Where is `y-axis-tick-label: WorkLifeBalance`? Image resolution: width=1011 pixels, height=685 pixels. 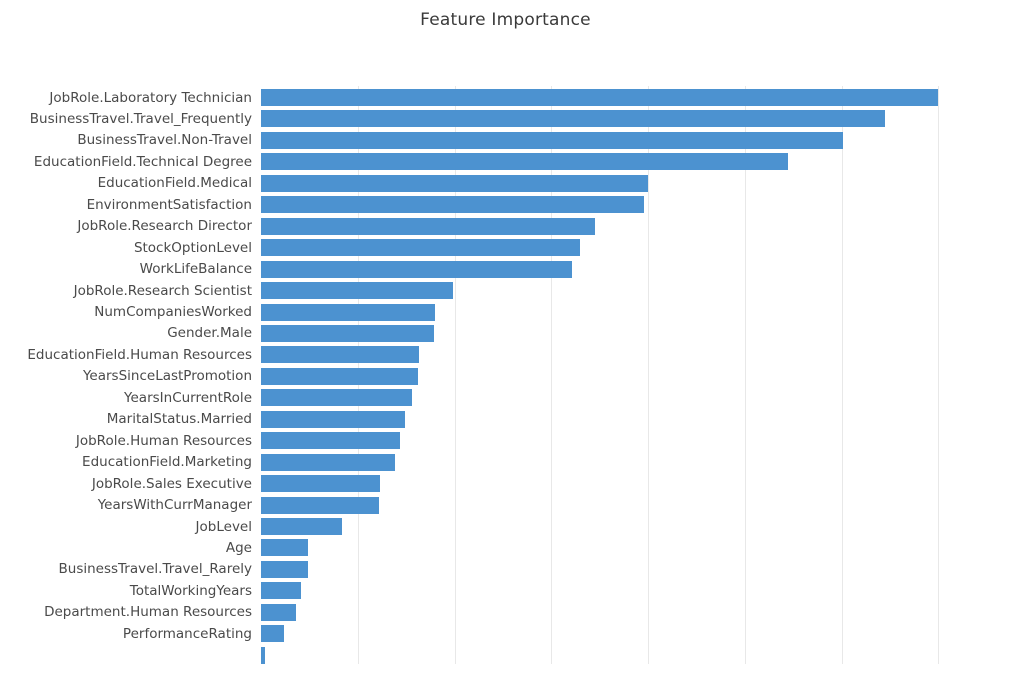 y-axis-tick-label: WorkLifeBalance is located at coordinates (195, 269).